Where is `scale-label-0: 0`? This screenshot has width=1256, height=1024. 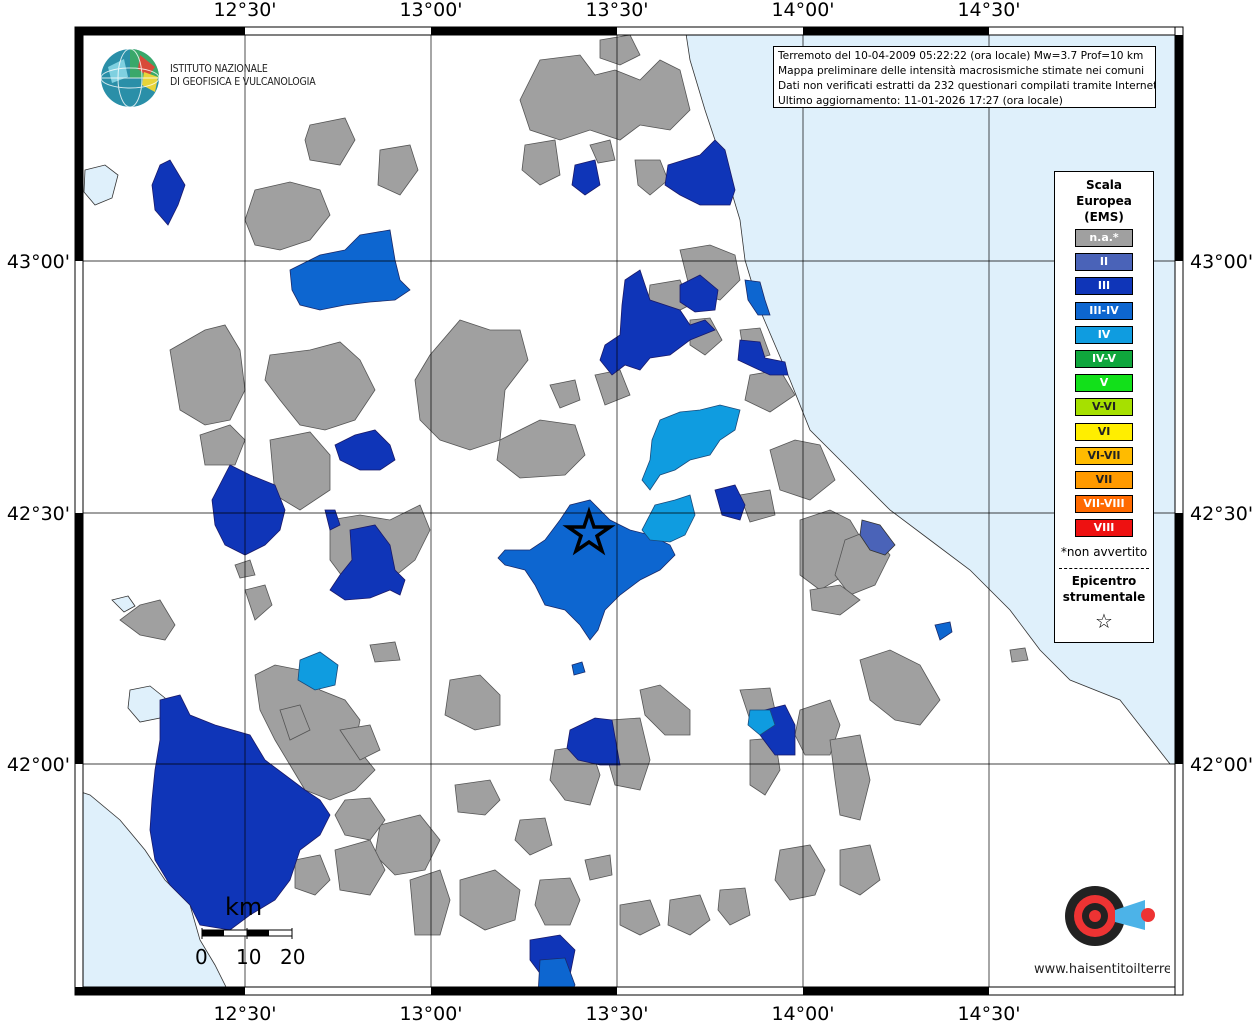 scale-label-0: 0 is located at coordinates (201, 957).